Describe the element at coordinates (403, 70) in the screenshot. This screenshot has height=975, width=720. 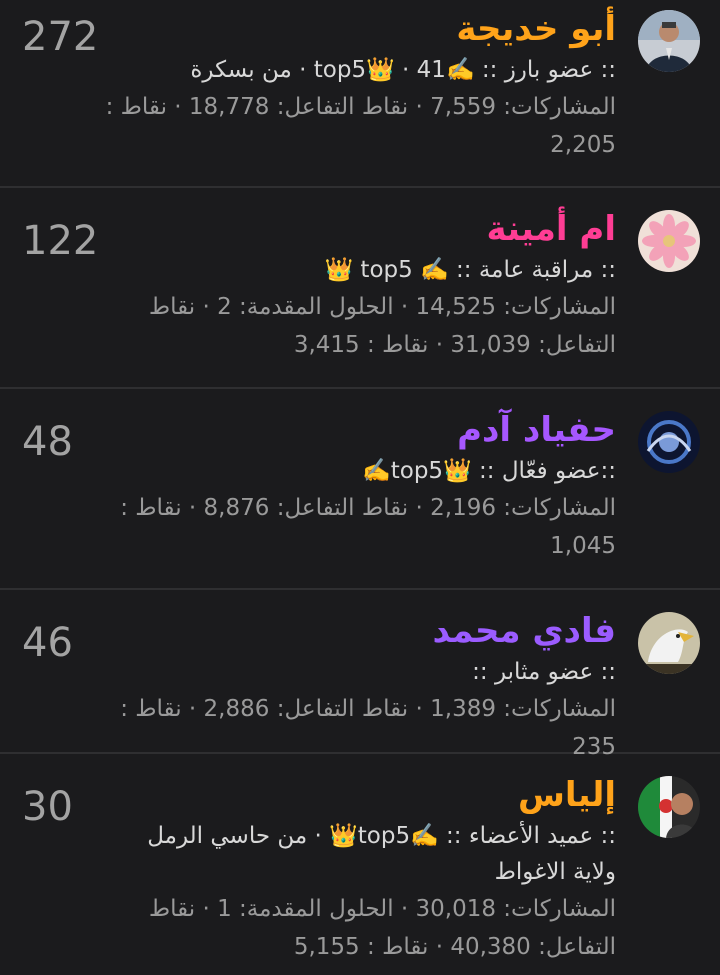
I see `member-title: :: عضو بارز :: ✍️top5👑 · 41 · من بسكرة` at that location.